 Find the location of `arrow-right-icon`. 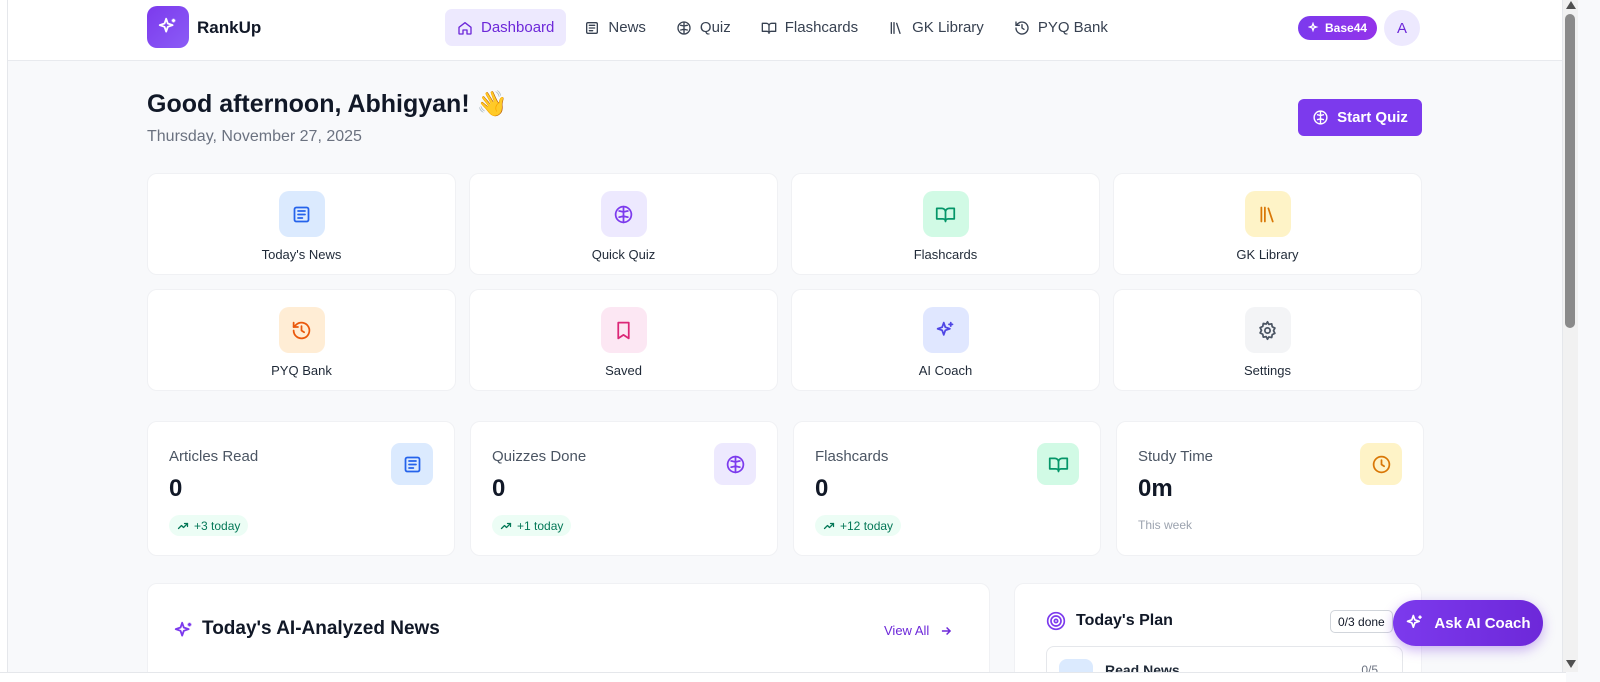

arrow-right-icon is located at coordinates (947, 630).